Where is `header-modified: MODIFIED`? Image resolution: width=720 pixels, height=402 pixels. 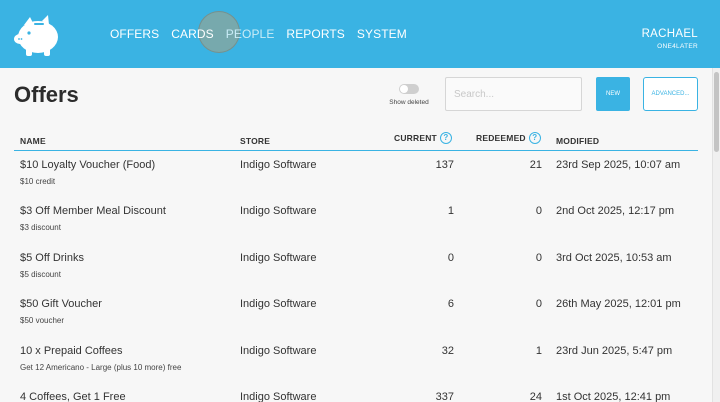 header-modified: MODIFIED is located at coordinates (577, 141).